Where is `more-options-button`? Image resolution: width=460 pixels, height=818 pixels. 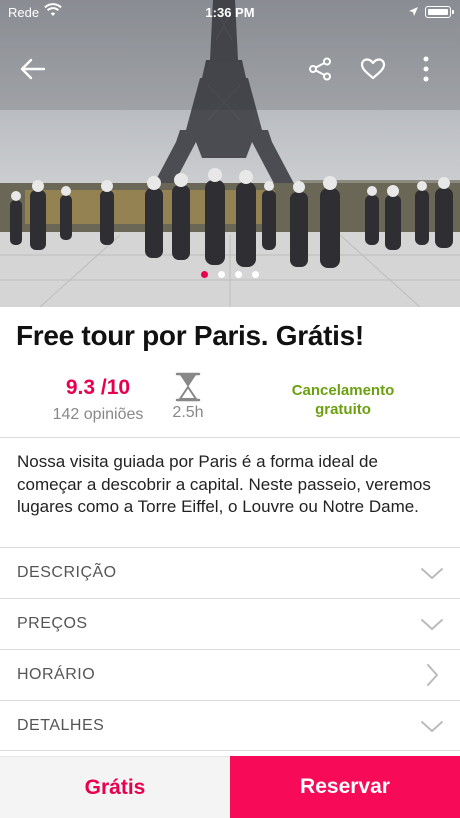 more-options-button is located at coordinates (426, 69).